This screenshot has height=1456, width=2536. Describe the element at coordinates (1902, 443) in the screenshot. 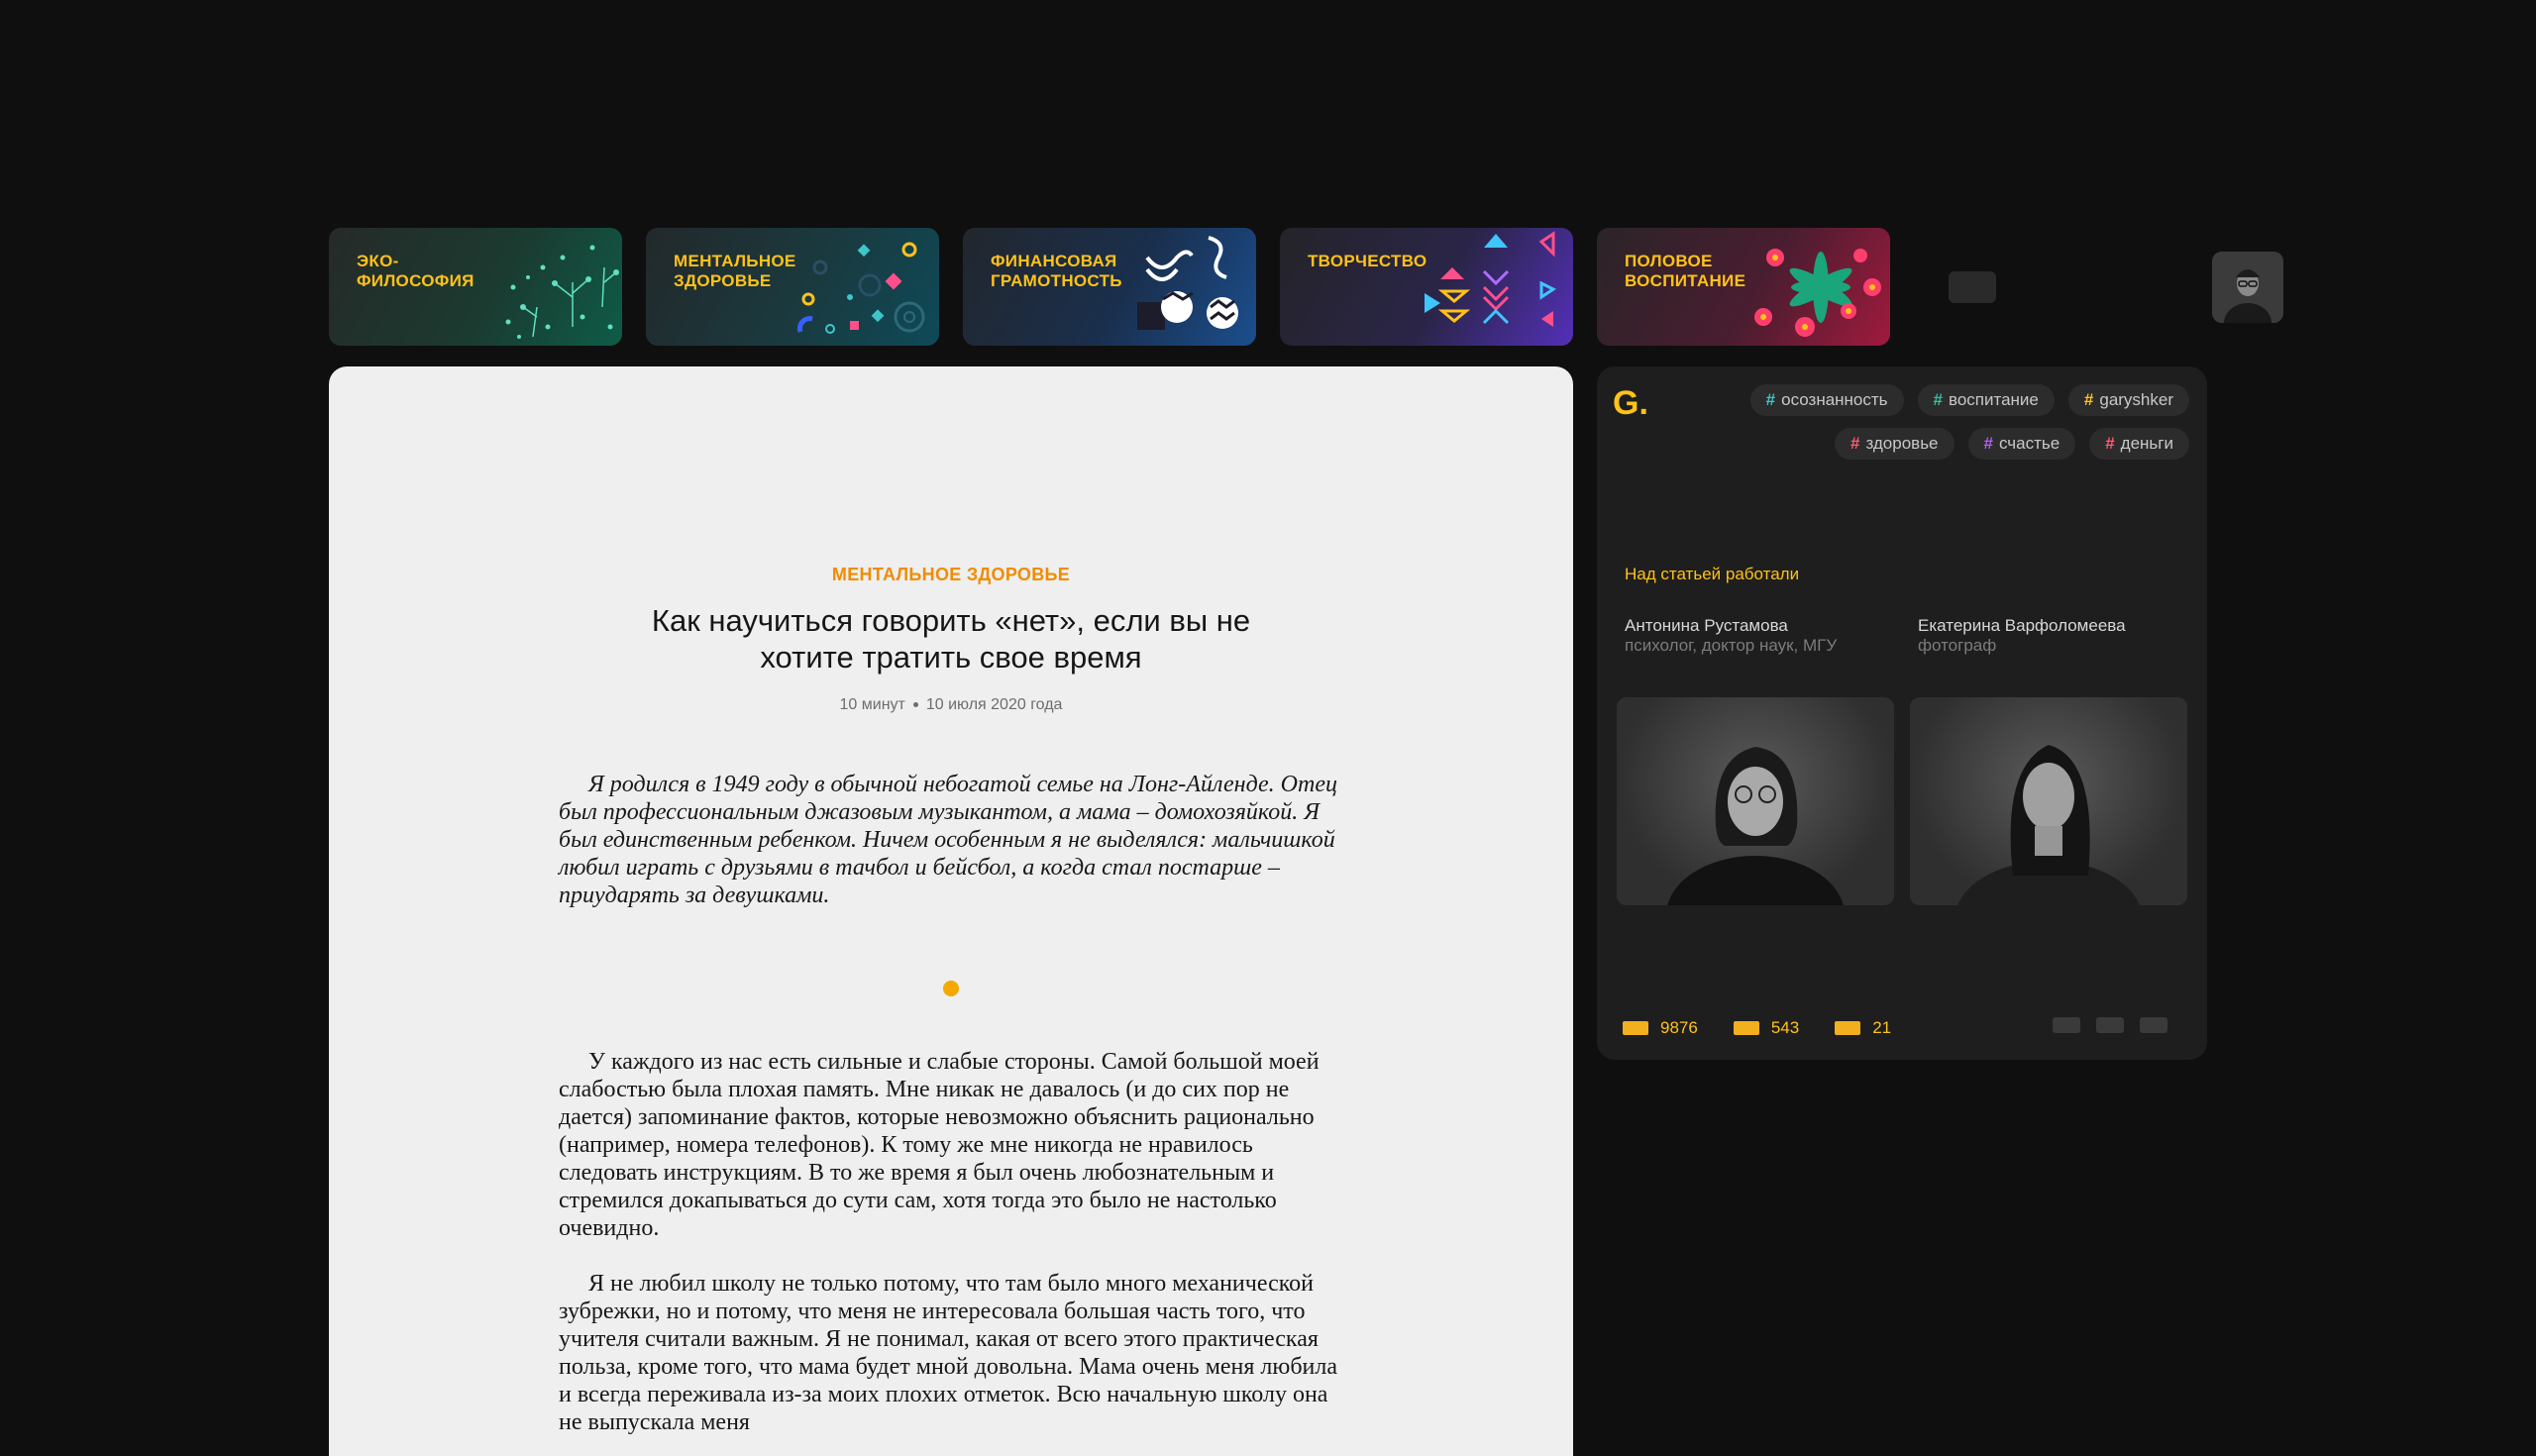

I see `tag-label: здоровье` at that location.